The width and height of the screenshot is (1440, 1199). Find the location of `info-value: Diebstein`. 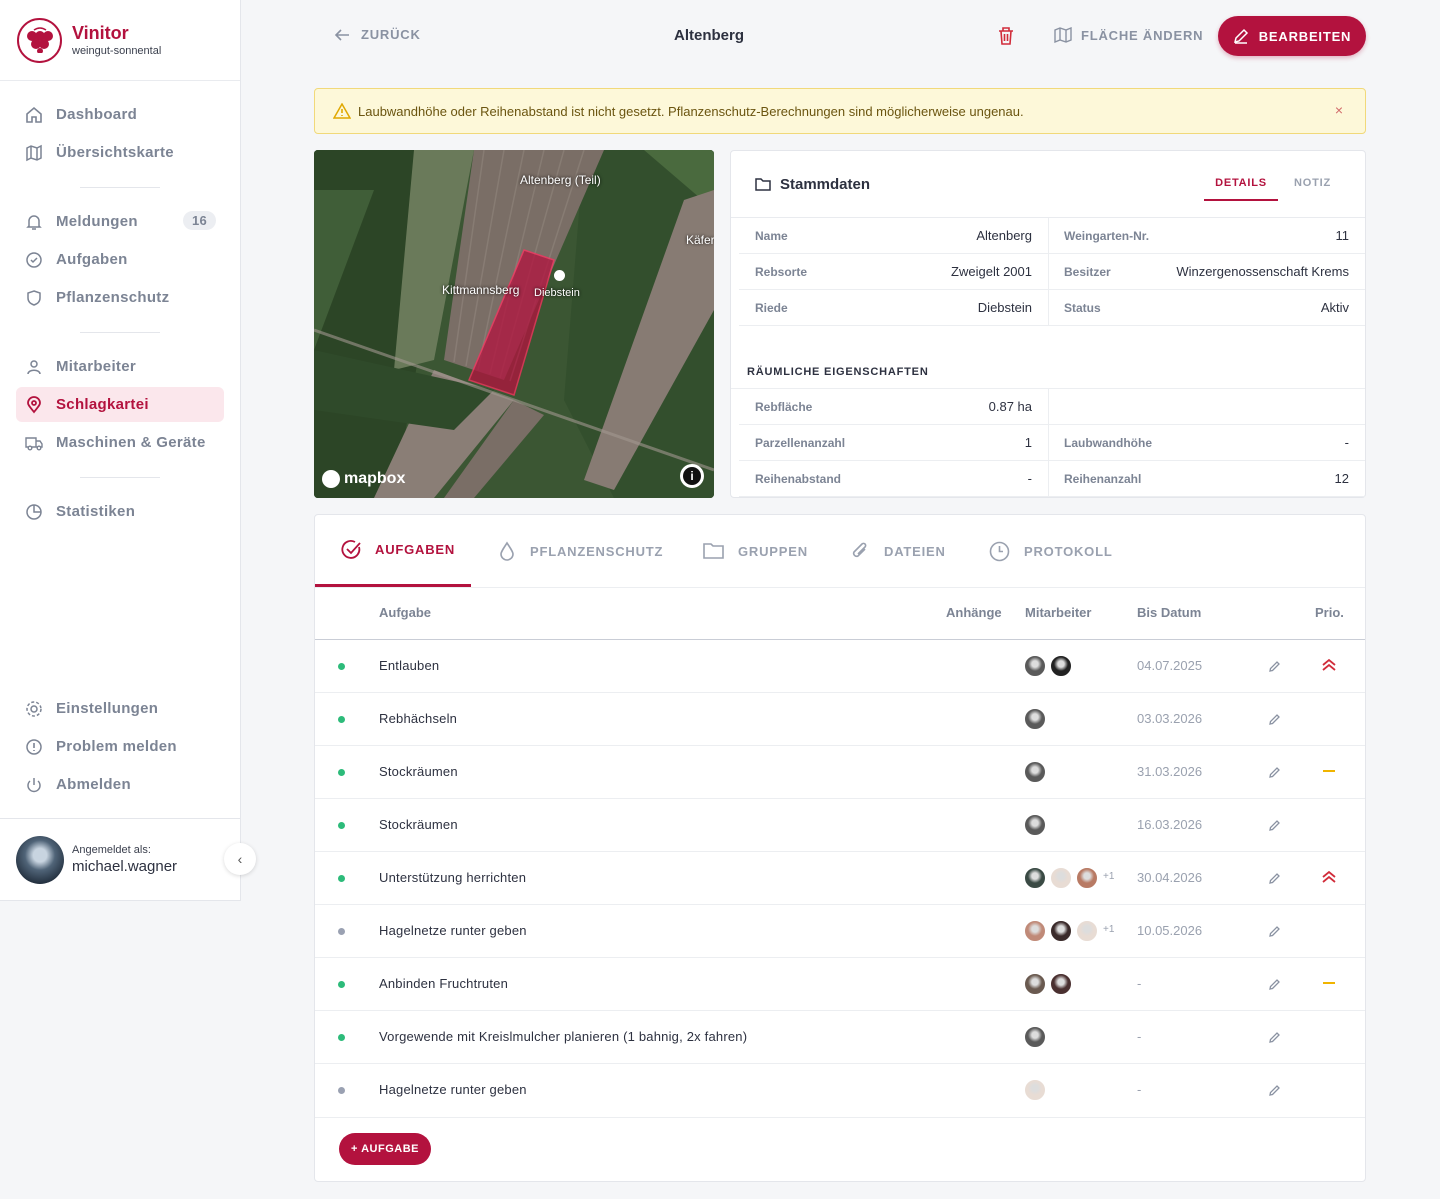

info-value: Diebstein is located at coordinates (1004, 307).